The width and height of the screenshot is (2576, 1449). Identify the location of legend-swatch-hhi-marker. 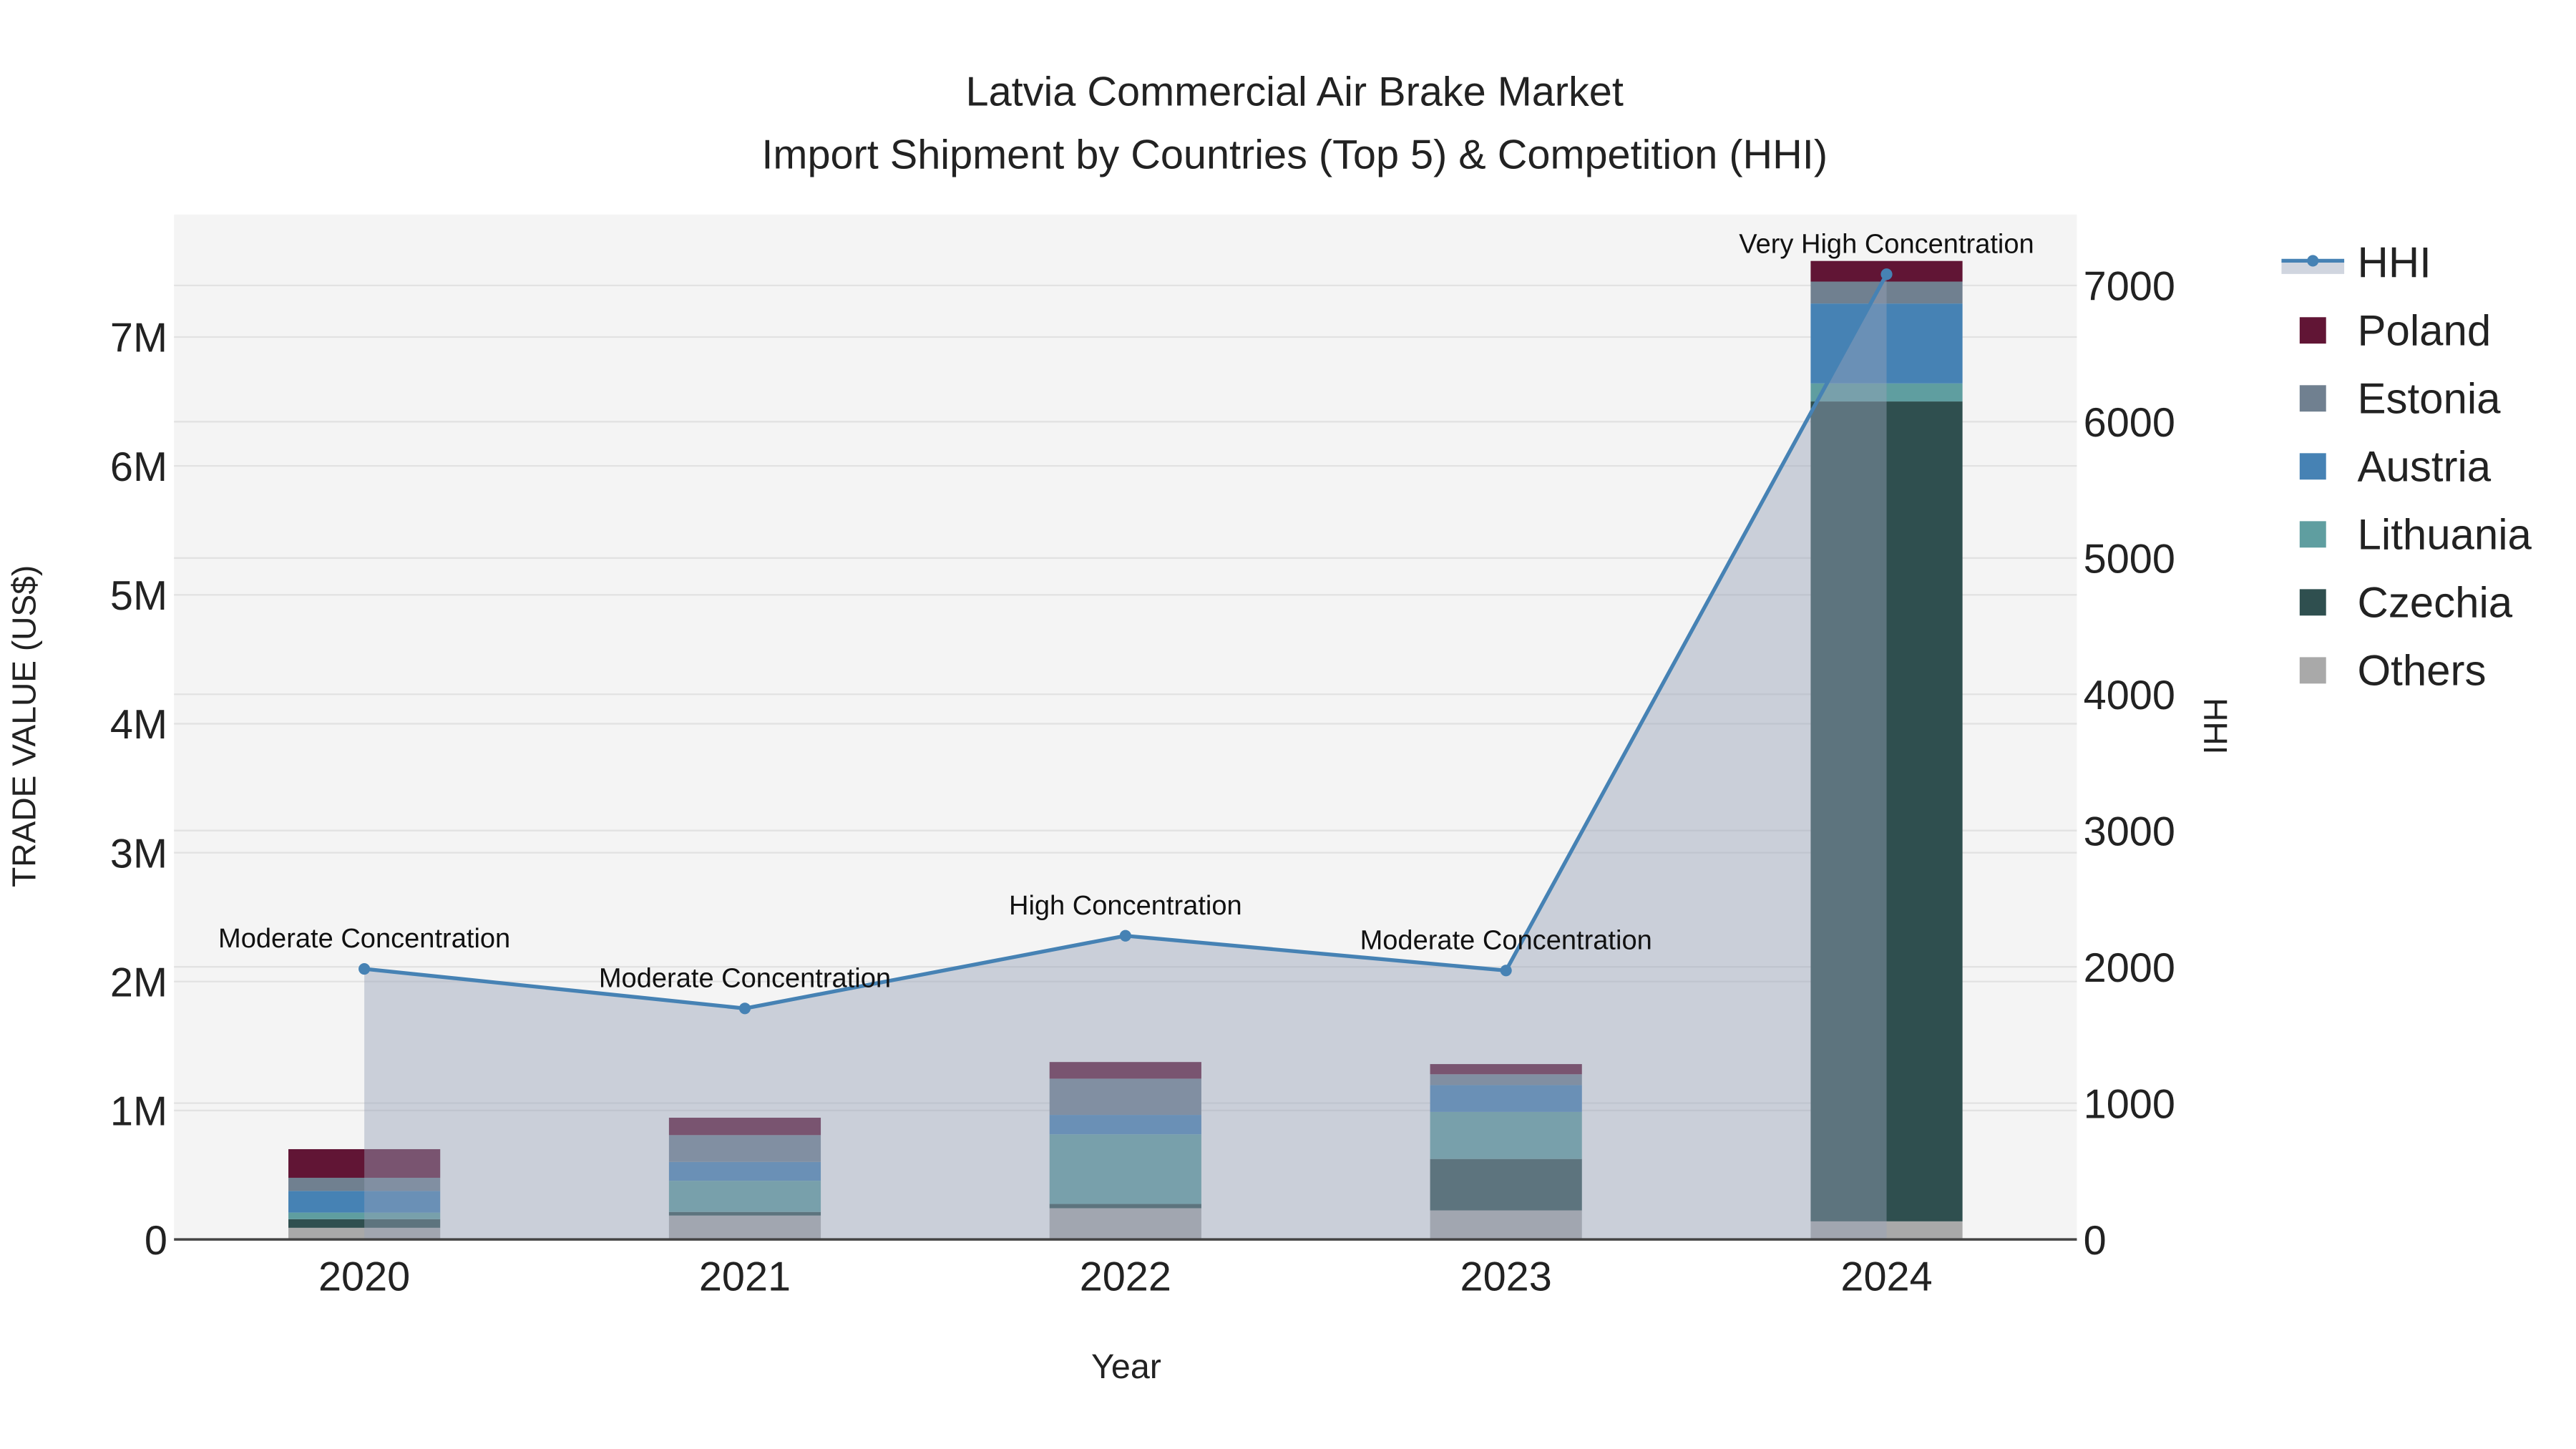
(2313, 261).